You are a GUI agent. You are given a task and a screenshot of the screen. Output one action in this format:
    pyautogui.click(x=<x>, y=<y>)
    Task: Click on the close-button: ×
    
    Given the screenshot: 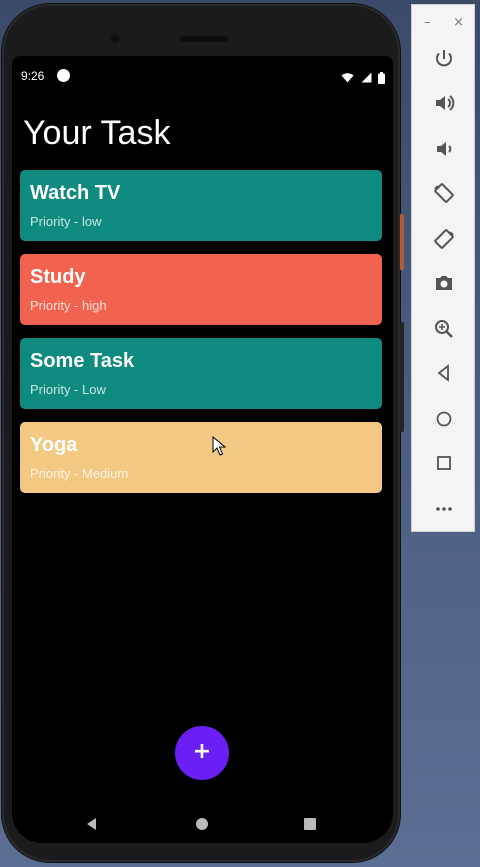 What is the action you would take?
    pyautogui.click(x=458, y=23)
    